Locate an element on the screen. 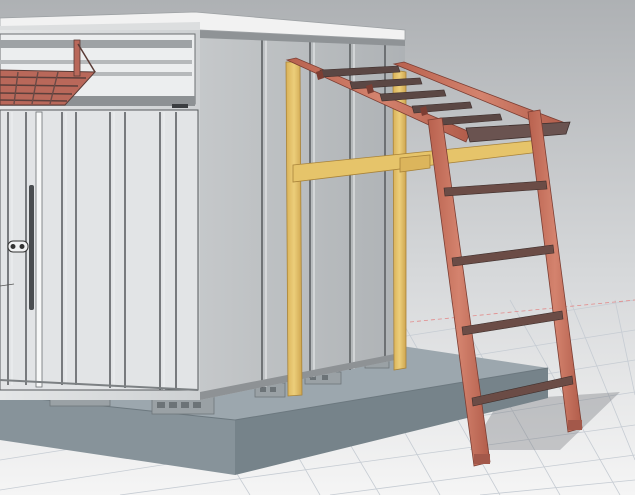  front-post is located at coordinates (294, 229).